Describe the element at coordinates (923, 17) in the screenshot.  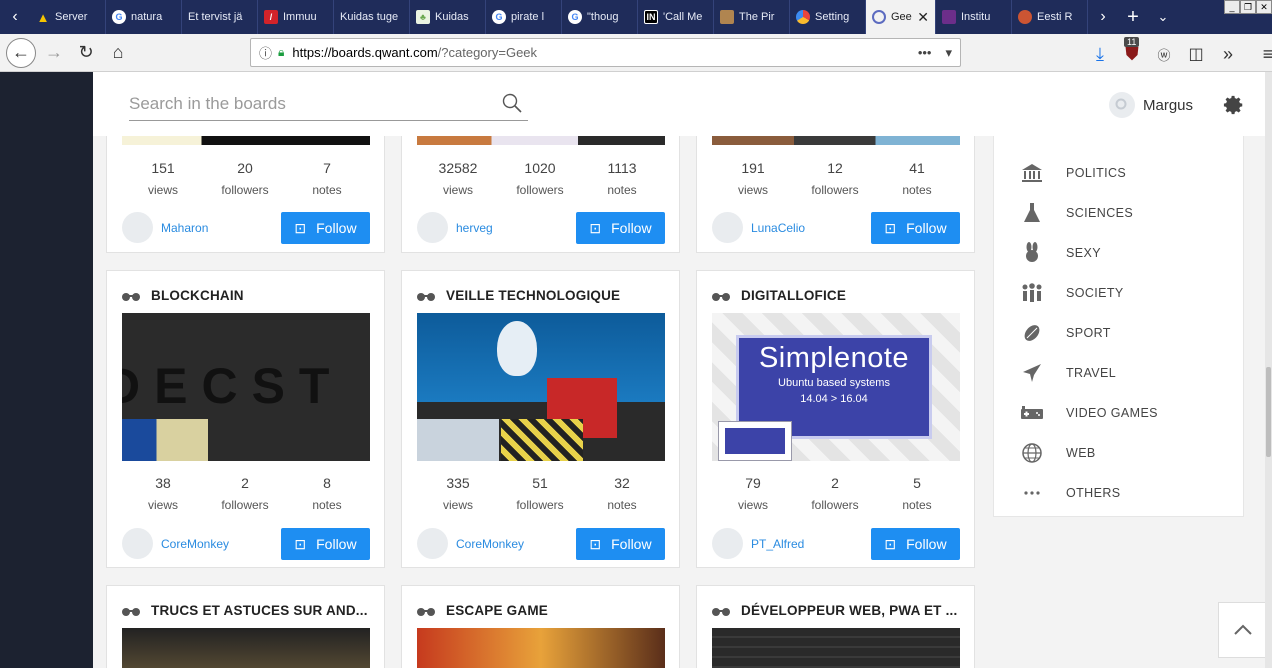
I see `close-tab-icon: ✕` at that location.